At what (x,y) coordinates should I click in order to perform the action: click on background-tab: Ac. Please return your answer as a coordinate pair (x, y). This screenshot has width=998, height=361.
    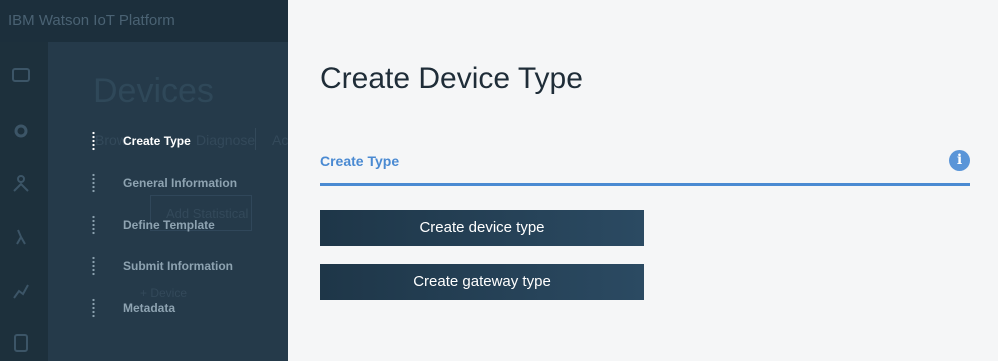
    Looking at the image, I should click on (280, 140).